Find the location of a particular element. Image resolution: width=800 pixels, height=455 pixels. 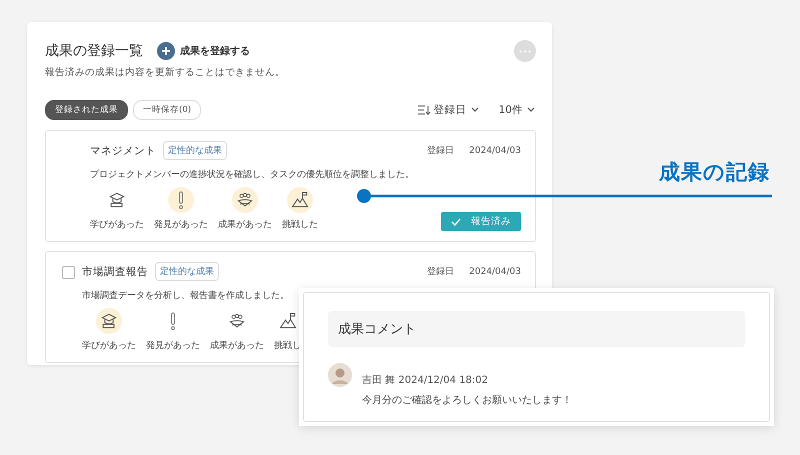

sort-icon is located at coordinates (423, 110).